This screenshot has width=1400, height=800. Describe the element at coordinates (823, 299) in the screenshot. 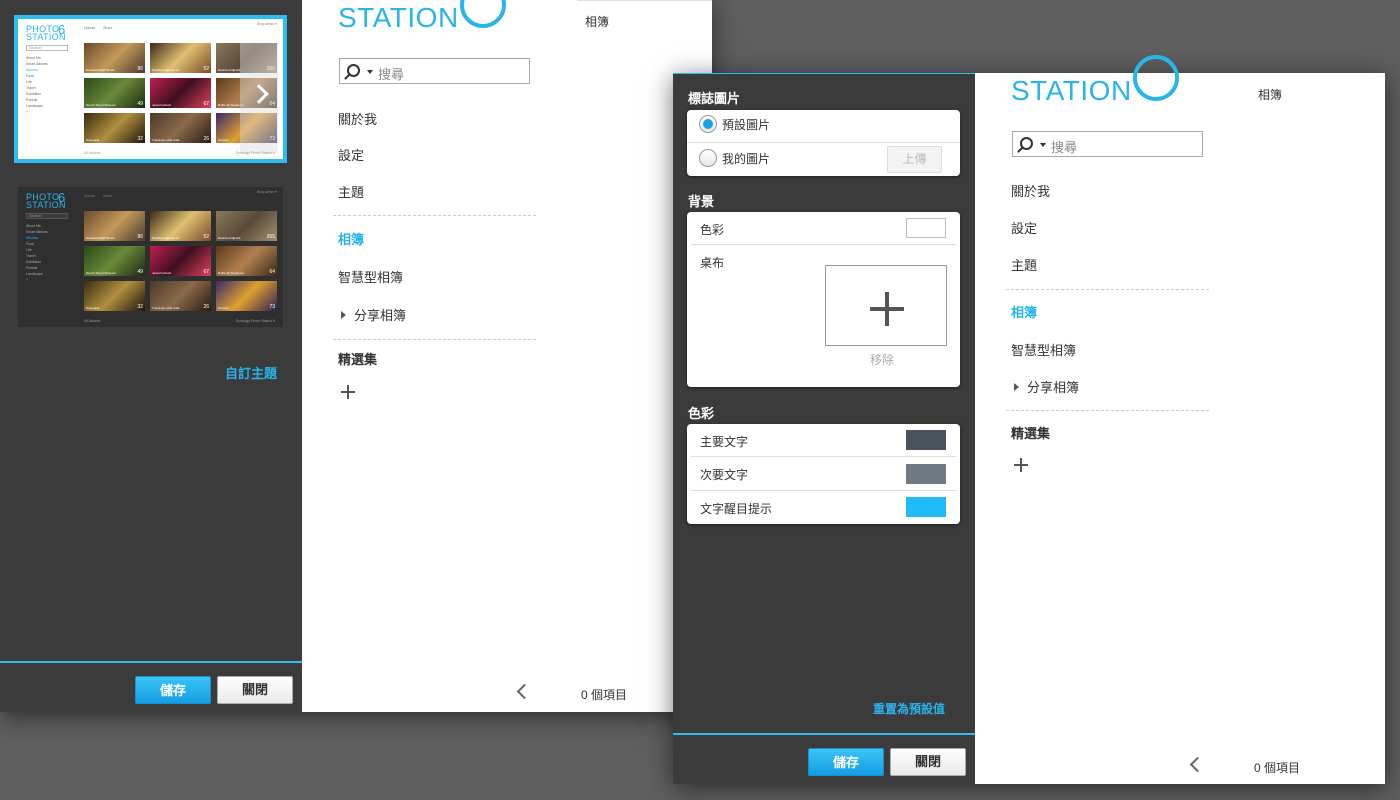

I see `background-card: 色彩 桌布 移除` at that location.